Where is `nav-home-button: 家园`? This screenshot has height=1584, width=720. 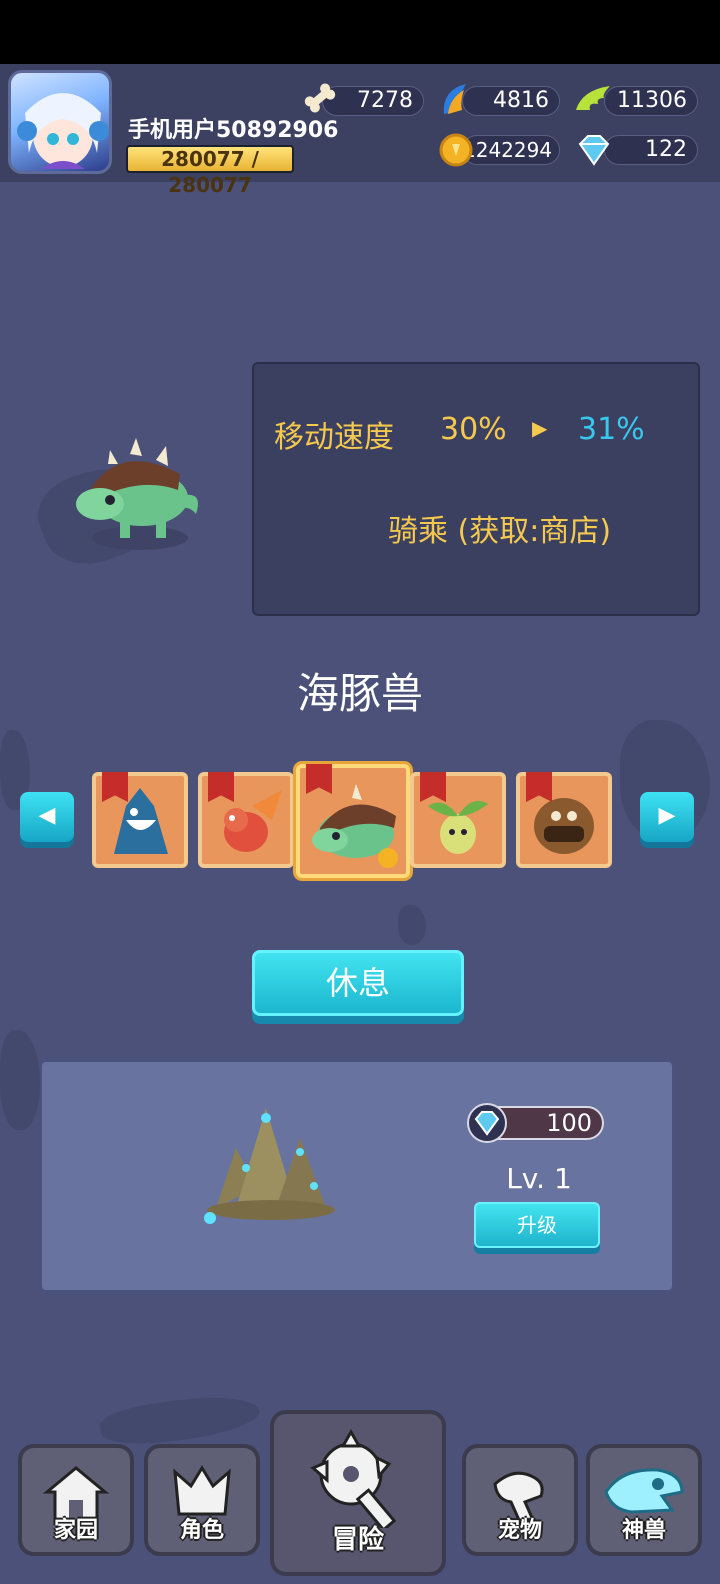
nav-home-button: 家园 is located at coordinates (76, 1500).